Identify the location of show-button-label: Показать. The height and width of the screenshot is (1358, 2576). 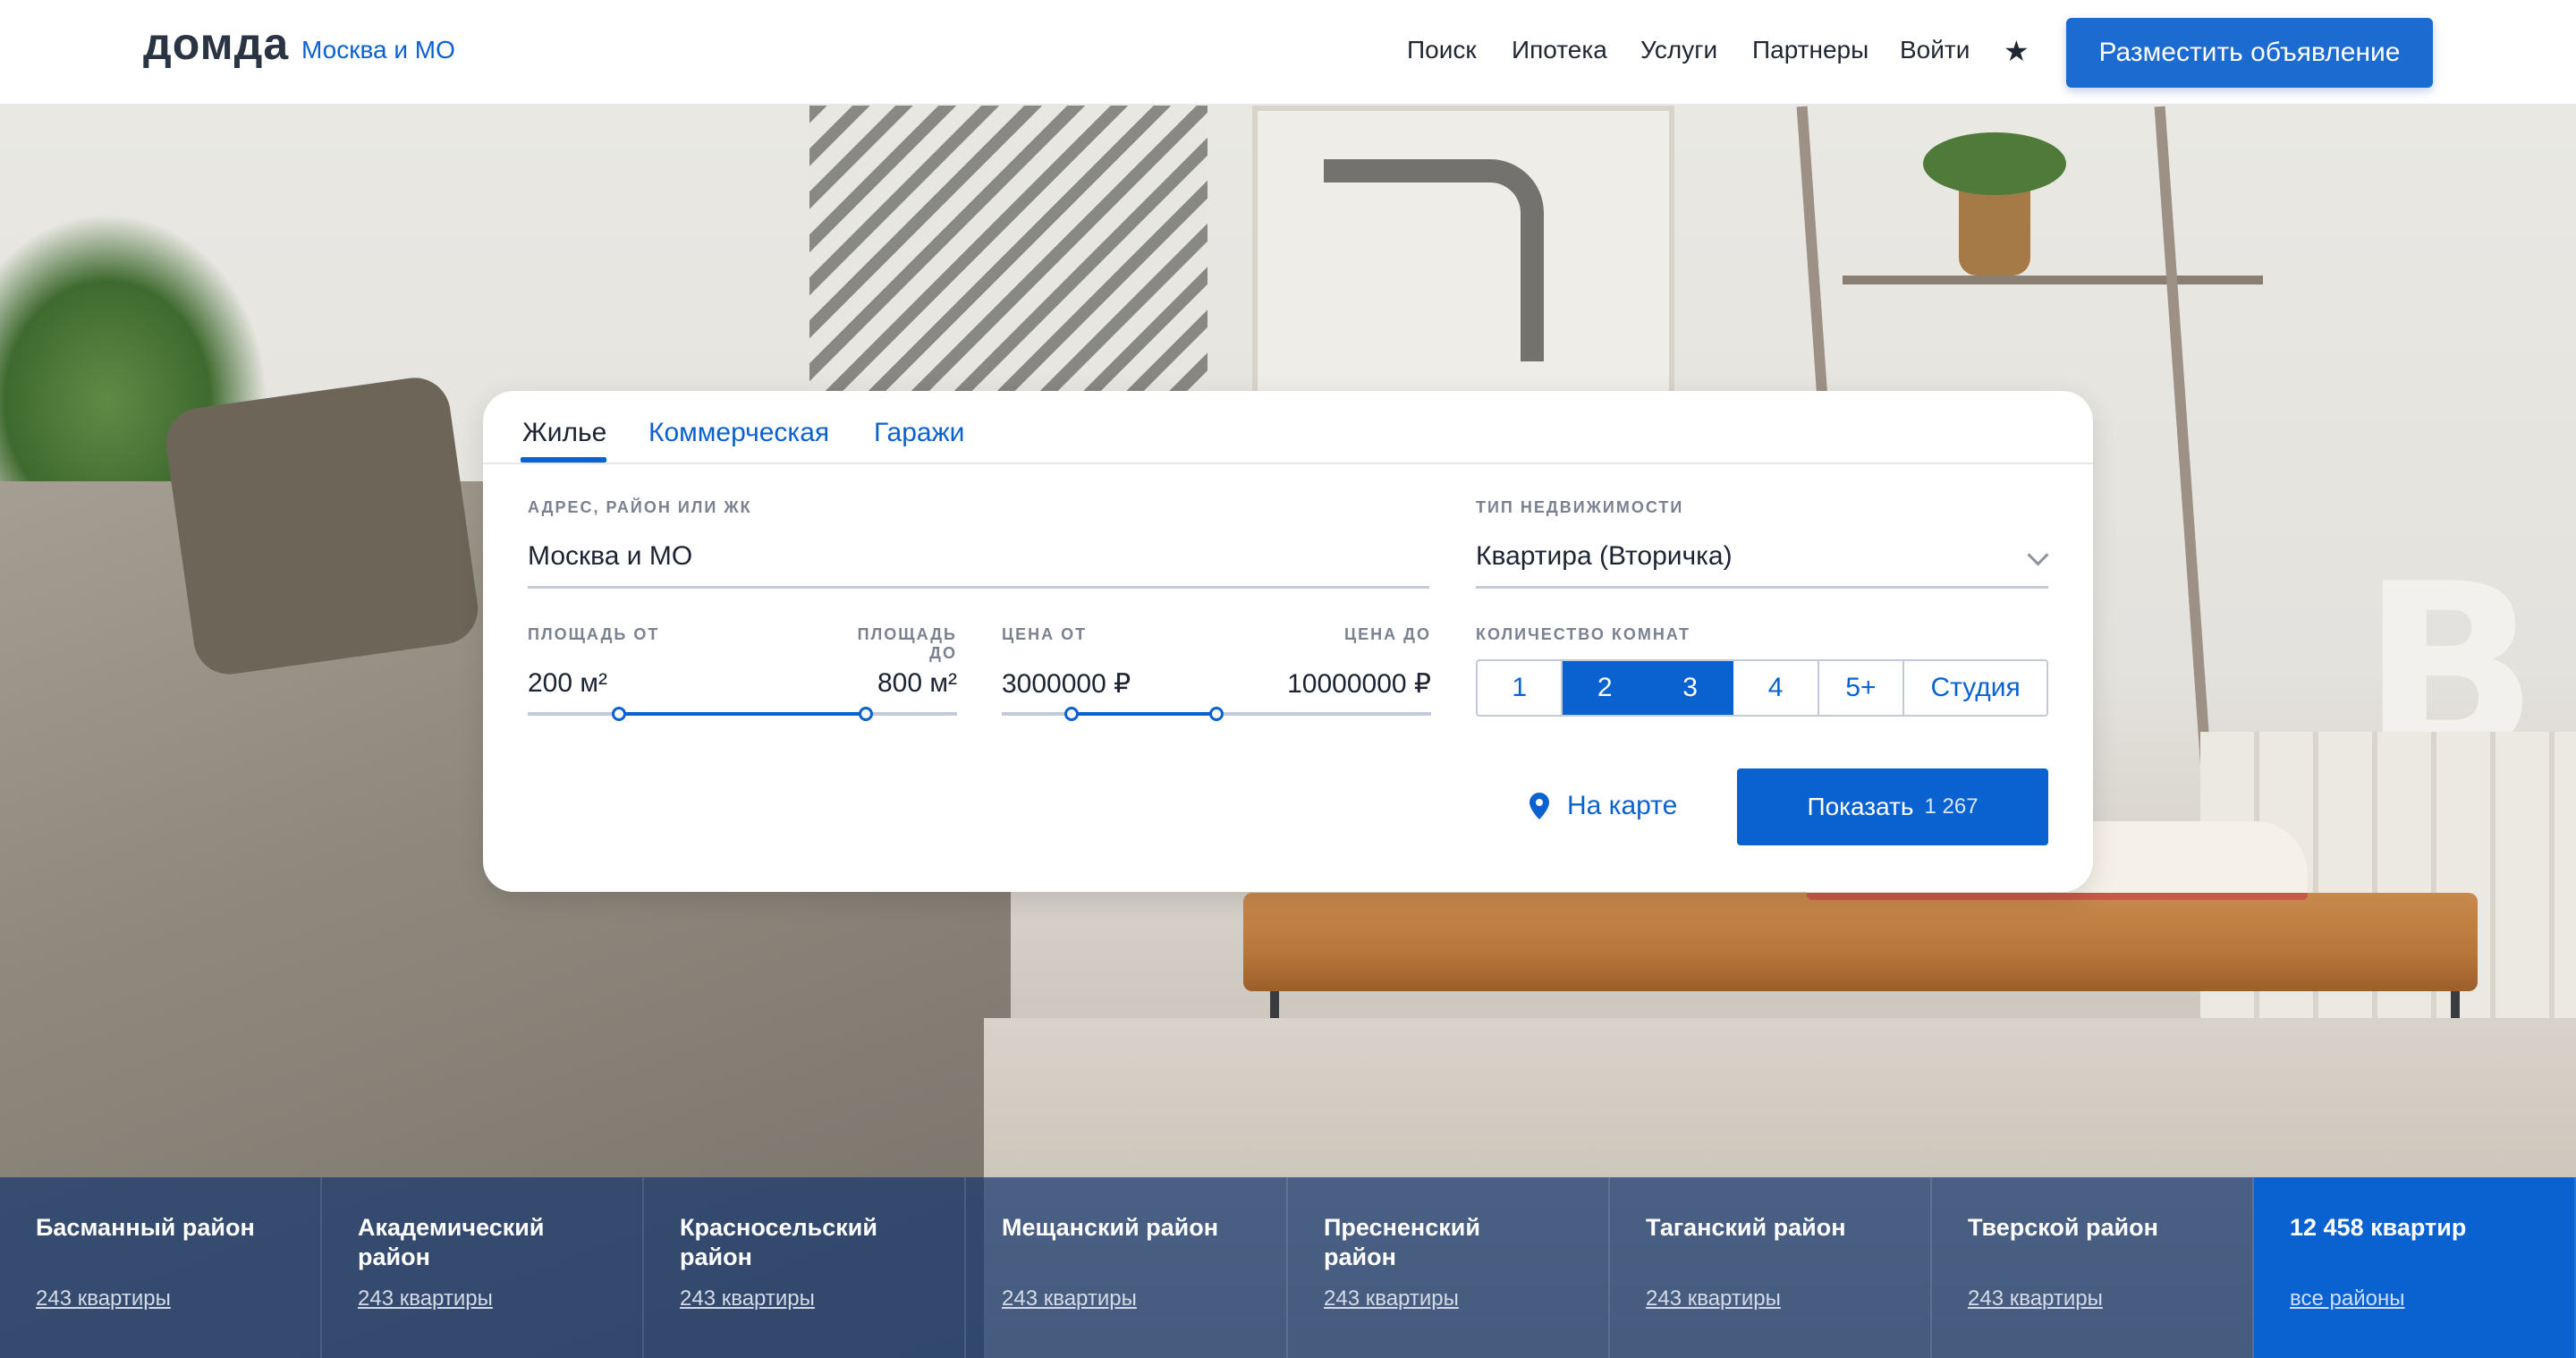
(1860, 806).